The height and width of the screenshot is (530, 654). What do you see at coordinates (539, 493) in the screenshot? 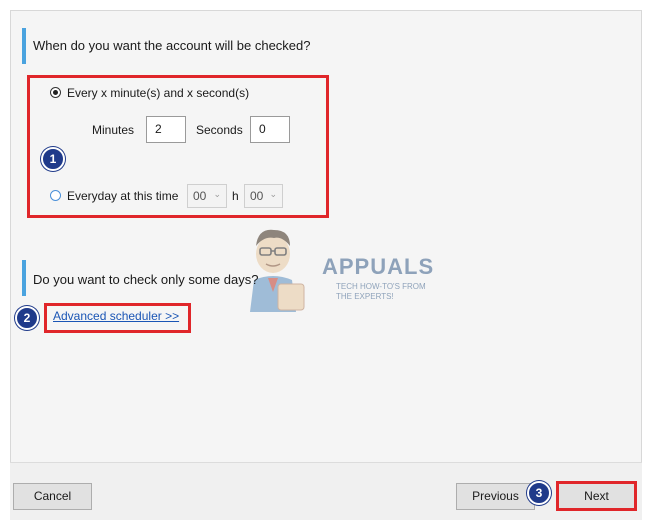
I see `step-badge-3: 3` at bounding box center [539, 493].